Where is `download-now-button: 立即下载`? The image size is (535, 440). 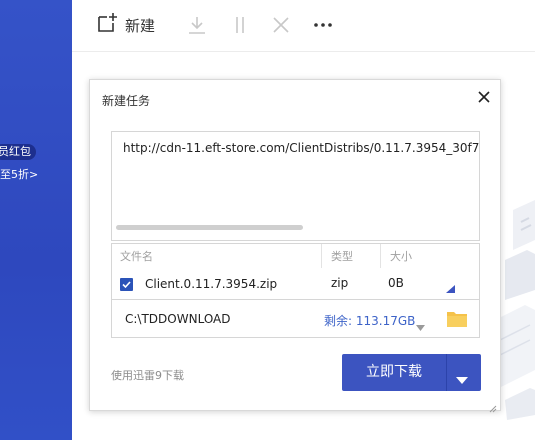
download-now-button: 立即下载 is located at coordinates (411, 372).